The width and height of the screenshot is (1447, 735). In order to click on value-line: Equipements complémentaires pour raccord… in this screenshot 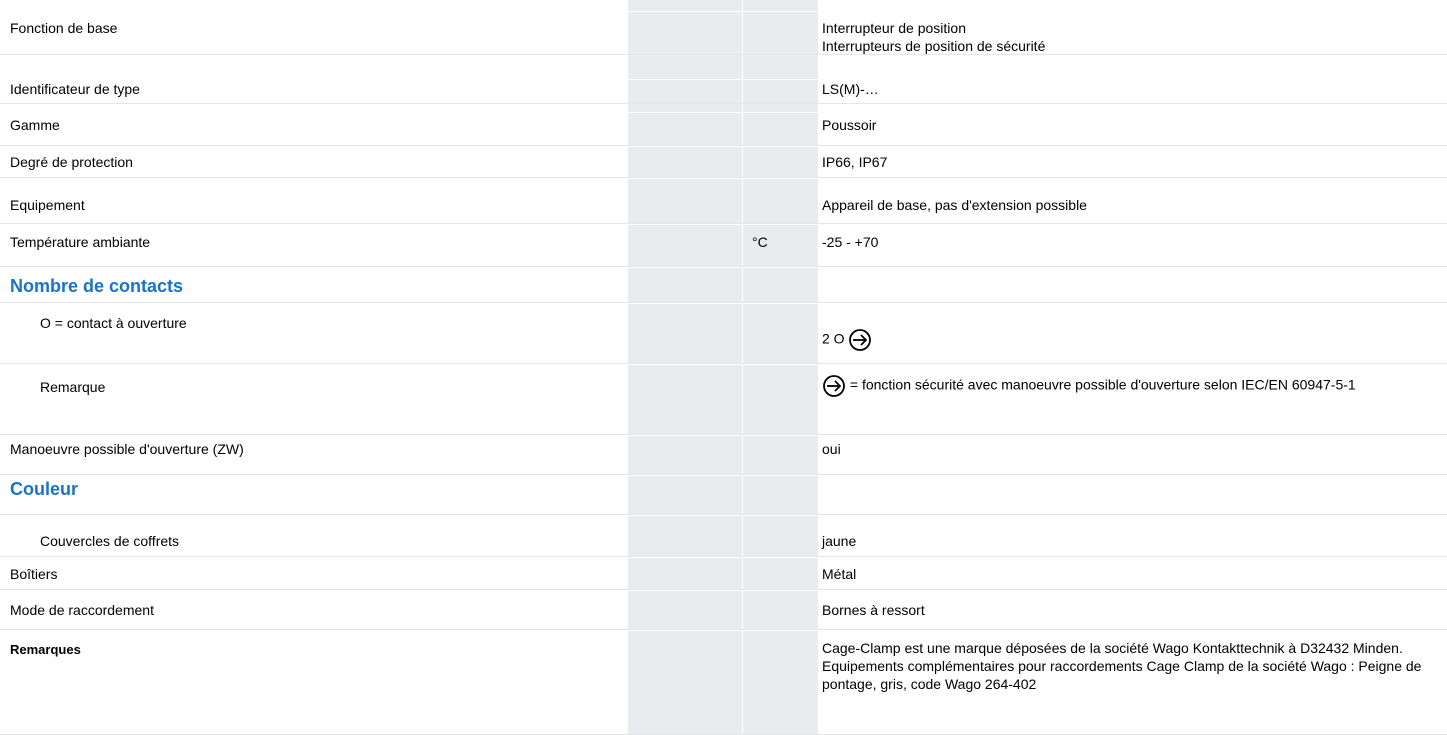, I will do `click(1122, 675)`.